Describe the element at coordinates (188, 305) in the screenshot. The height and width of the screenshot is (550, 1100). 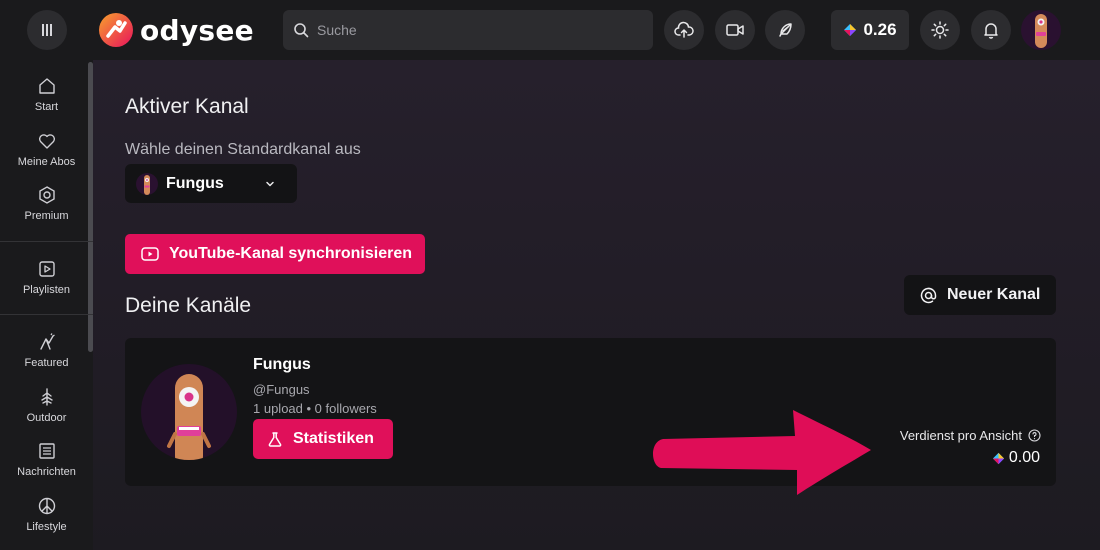
I see `your-channels-title: Deine Kanäle` at that location.